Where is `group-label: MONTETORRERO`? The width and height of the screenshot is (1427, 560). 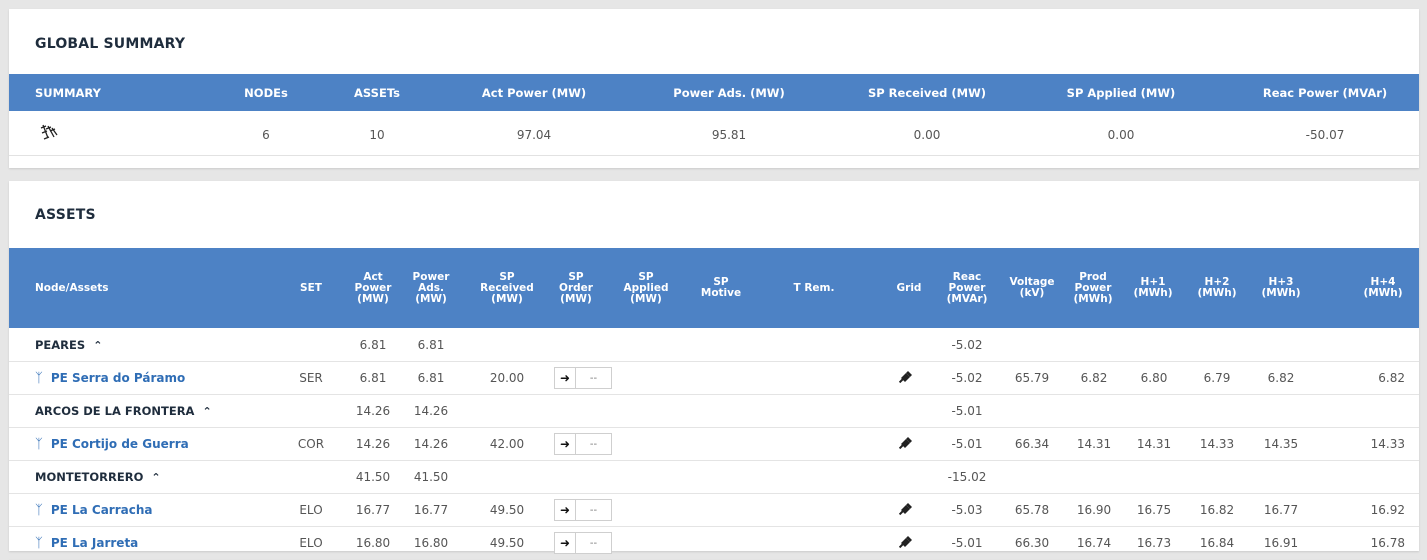 group-label: MONTETORRERO is located at coordinates (89, 477).